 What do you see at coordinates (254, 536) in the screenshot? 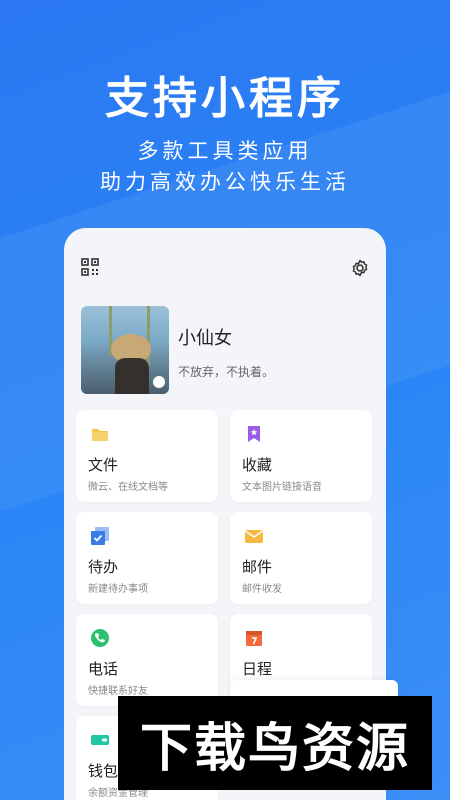
I see `mail-icon` at bounding box center [254, 536].